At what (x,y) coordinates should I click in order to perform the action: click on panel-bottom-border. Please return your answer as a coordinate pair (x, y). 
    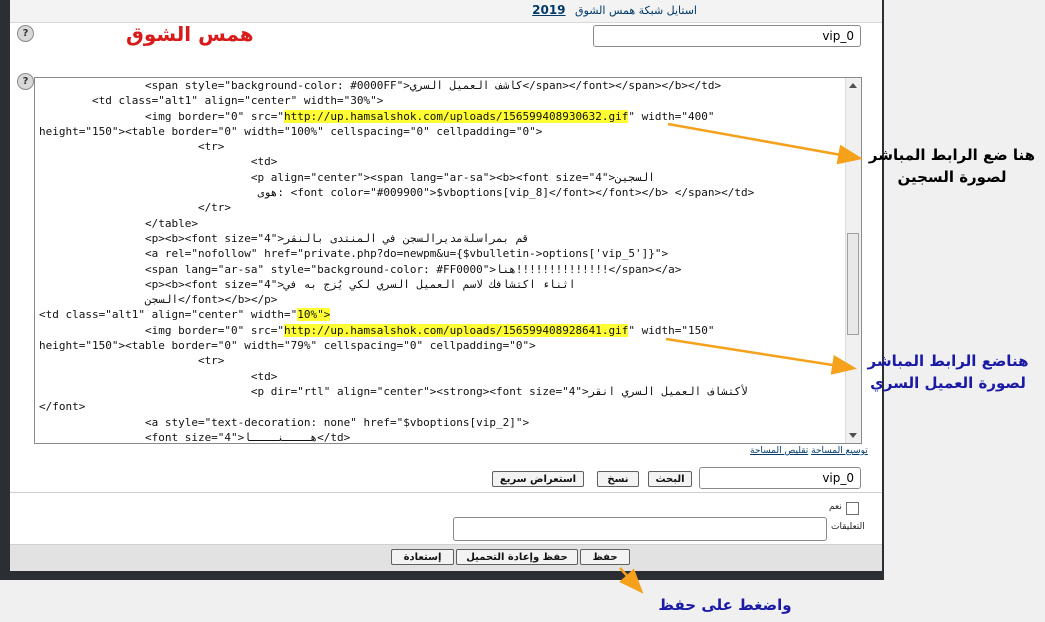
    Looking at the image, I should click on (442, 575).